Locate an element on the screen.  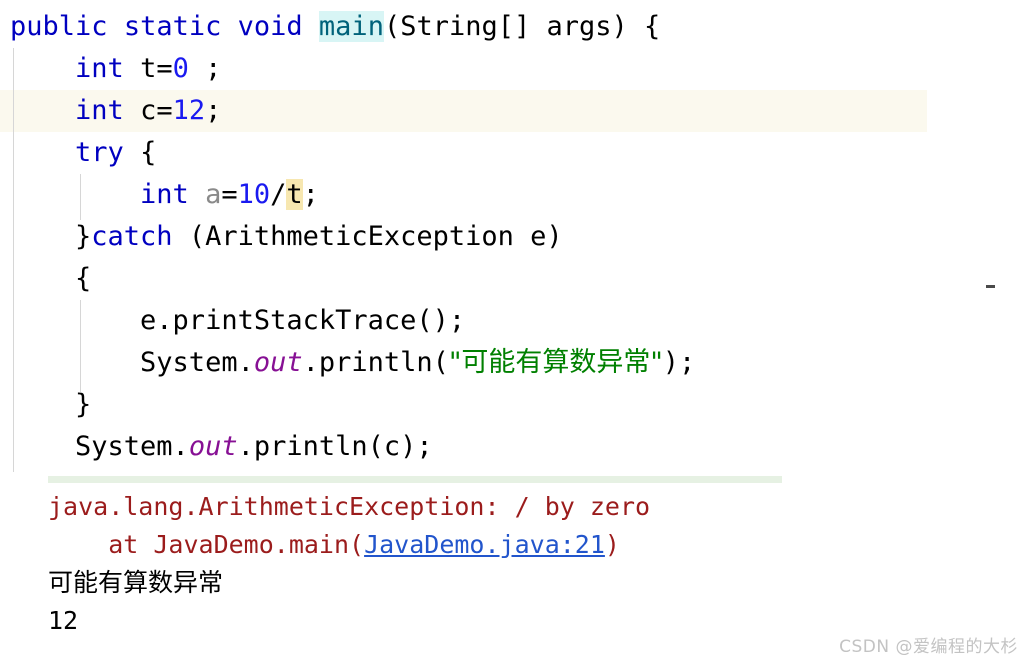
csdn-watermark: CSDN @爱编程的大杉 is located at coordinates (928, 647).